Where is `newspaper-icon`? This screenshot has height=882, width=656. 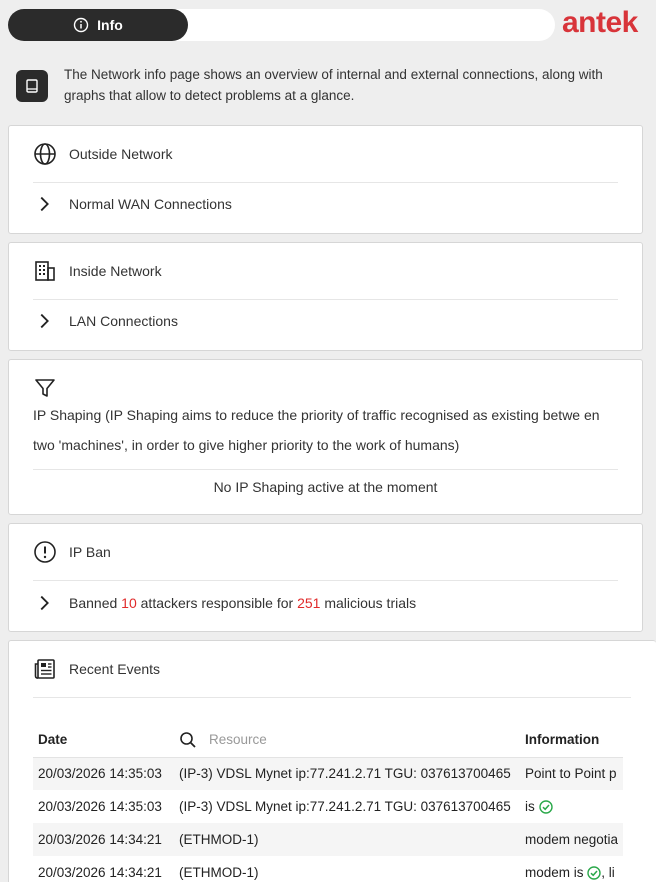 newspaper-icon is located at coordinates (44, 669).